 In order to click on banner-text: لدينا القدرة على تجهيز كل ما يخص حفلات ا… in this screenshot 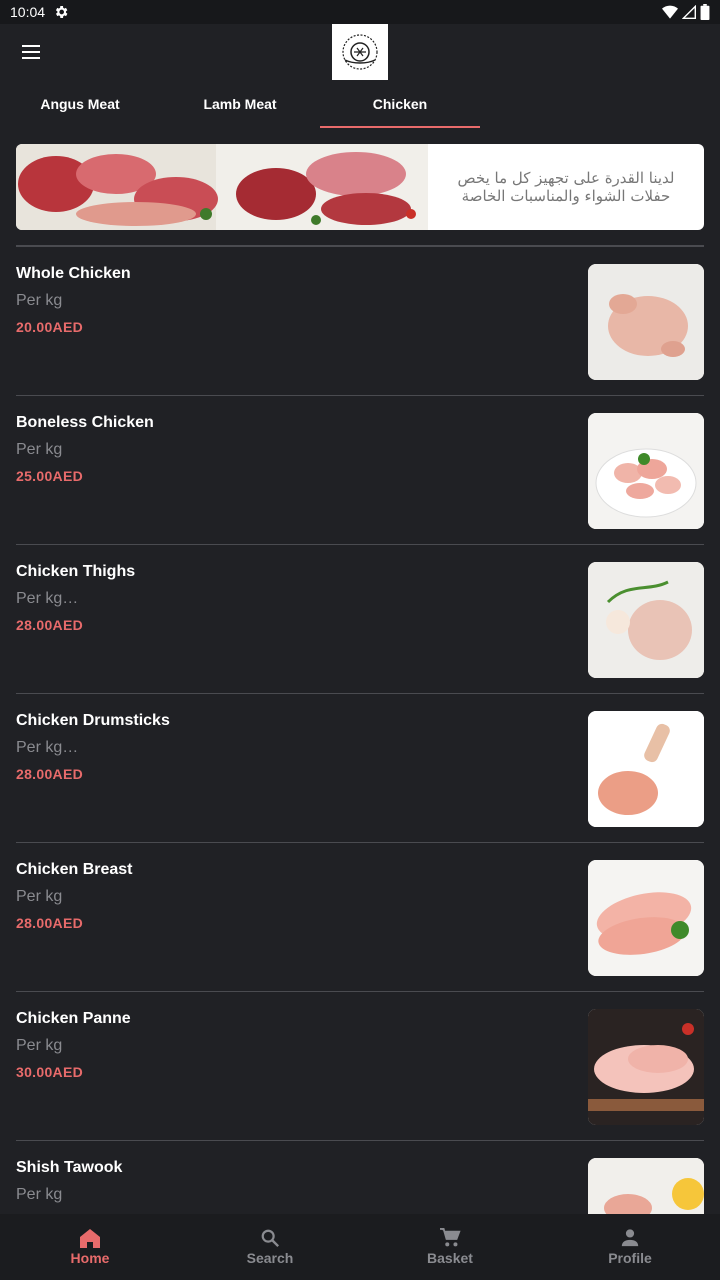, I will do `click(566, 187)`.